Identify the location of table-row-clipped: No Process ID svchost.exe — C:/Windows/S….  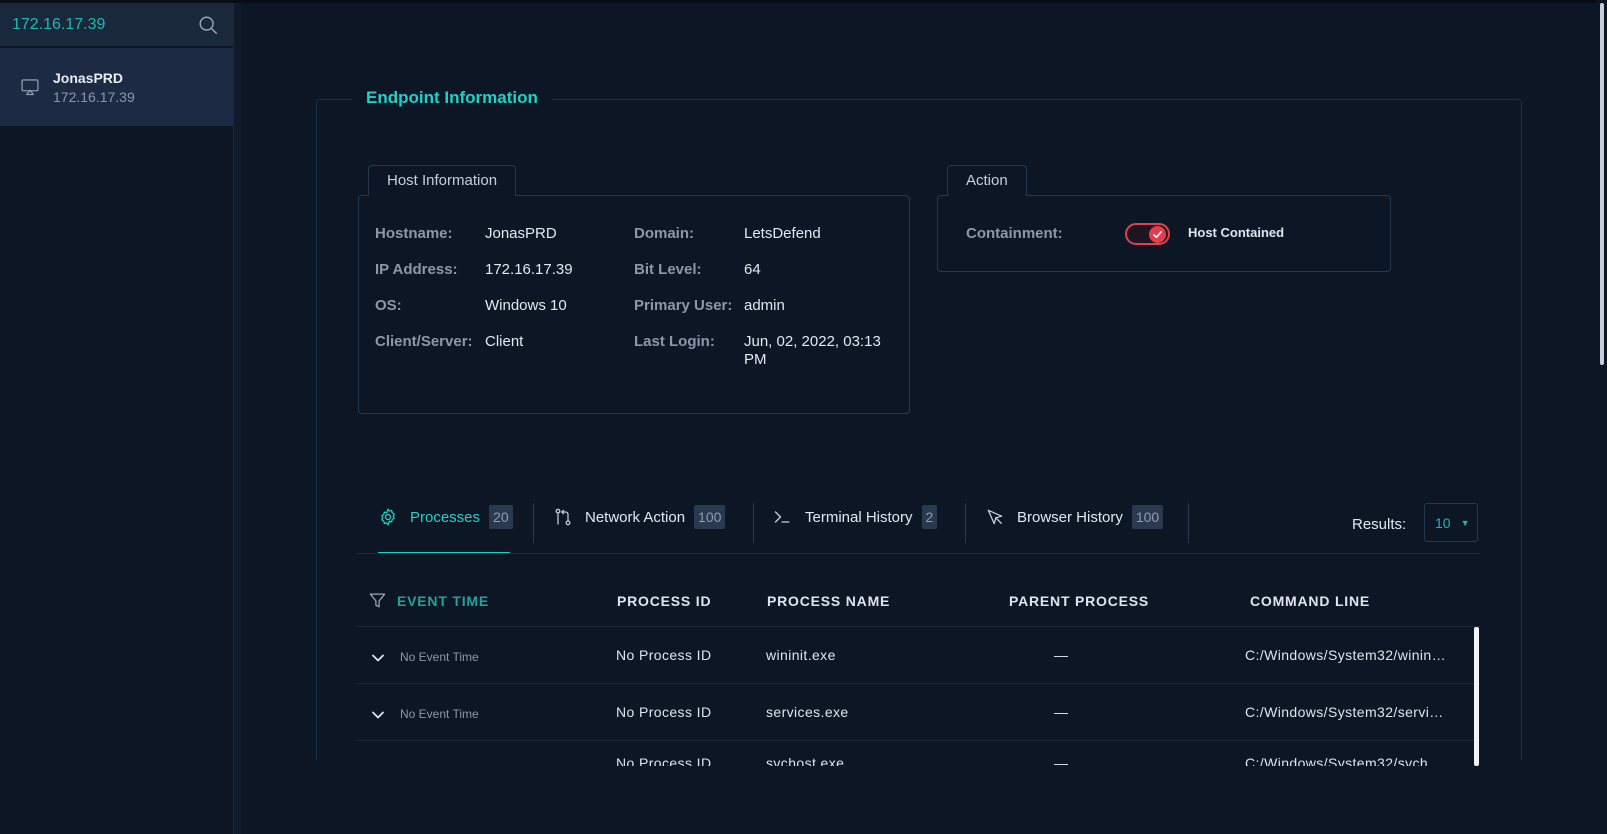
(918, 753).